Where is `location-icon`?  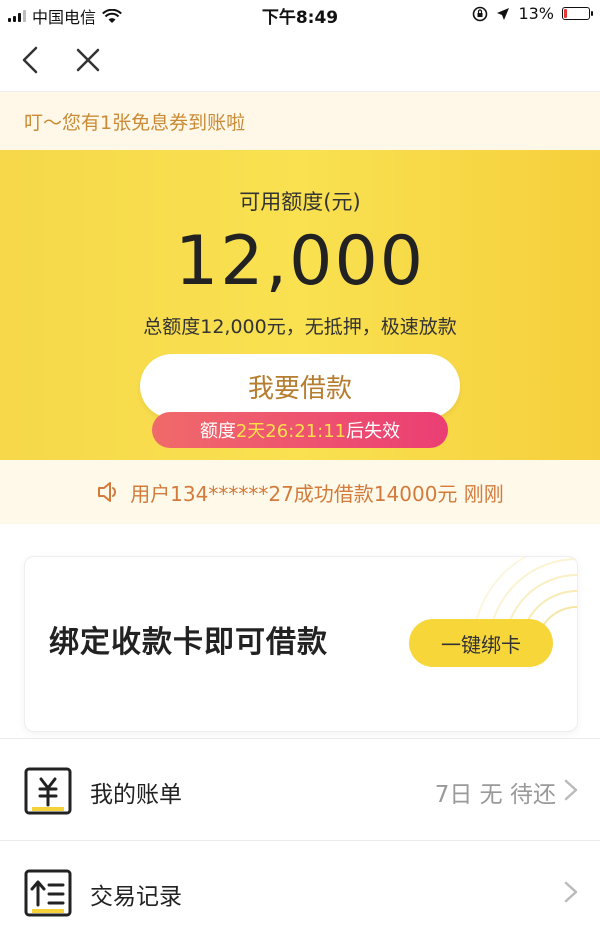 location-icon is located at coordinates (503, 13).